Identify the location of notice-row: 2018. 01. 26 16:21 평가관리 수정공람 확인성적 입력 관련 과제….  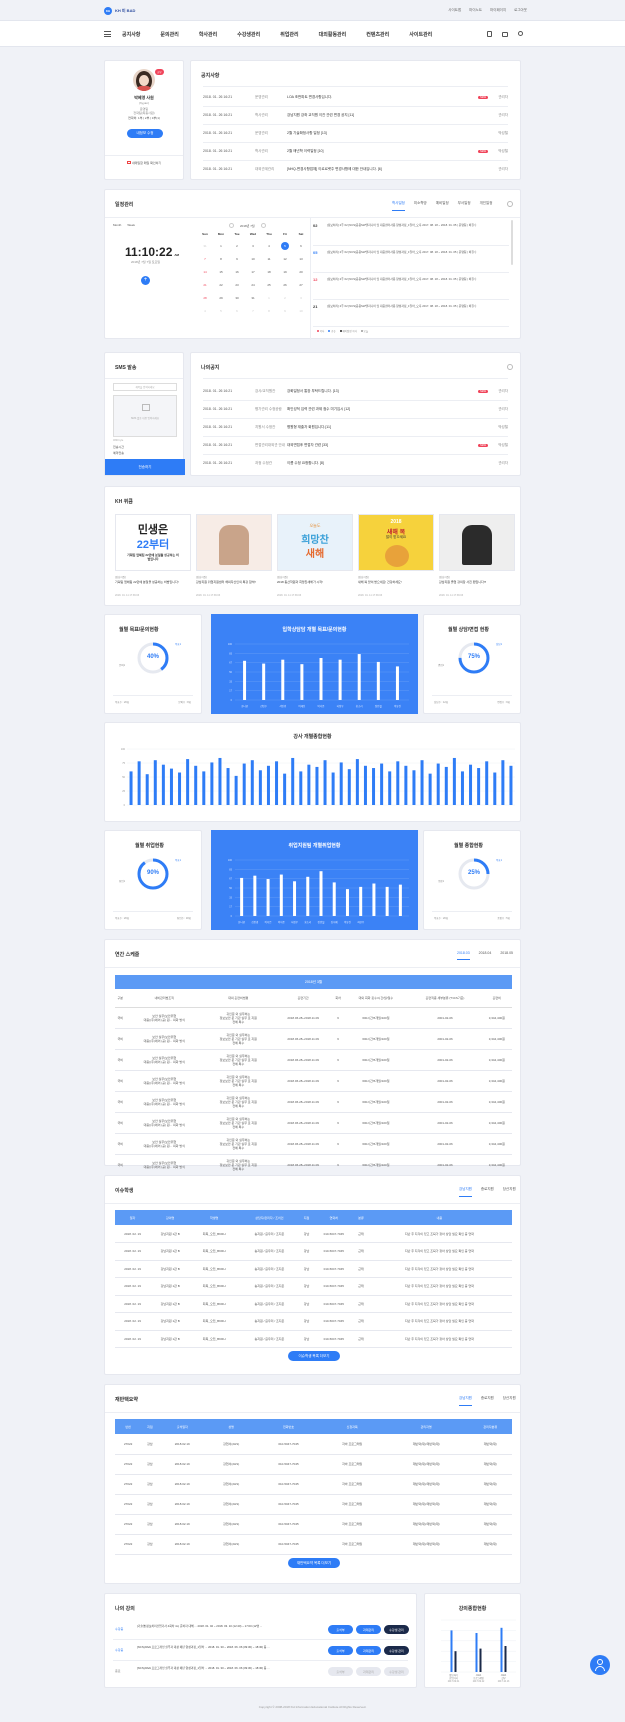
(355, 409).